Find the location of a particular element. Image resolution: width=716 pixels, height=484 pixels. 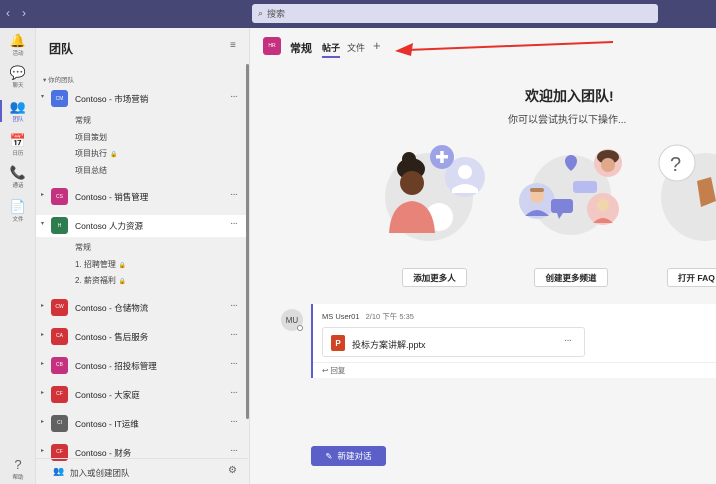

team-name: Contoso - 仓储物流 is located at coordinates (112, 307).